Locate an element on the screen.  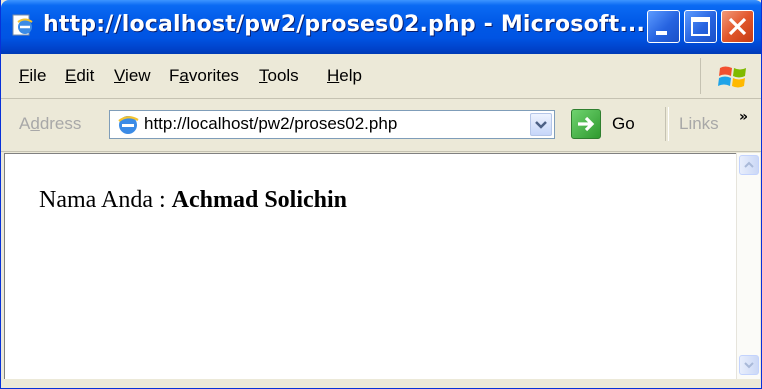
vertical-scrollbar is located at coordinates (748, 266).